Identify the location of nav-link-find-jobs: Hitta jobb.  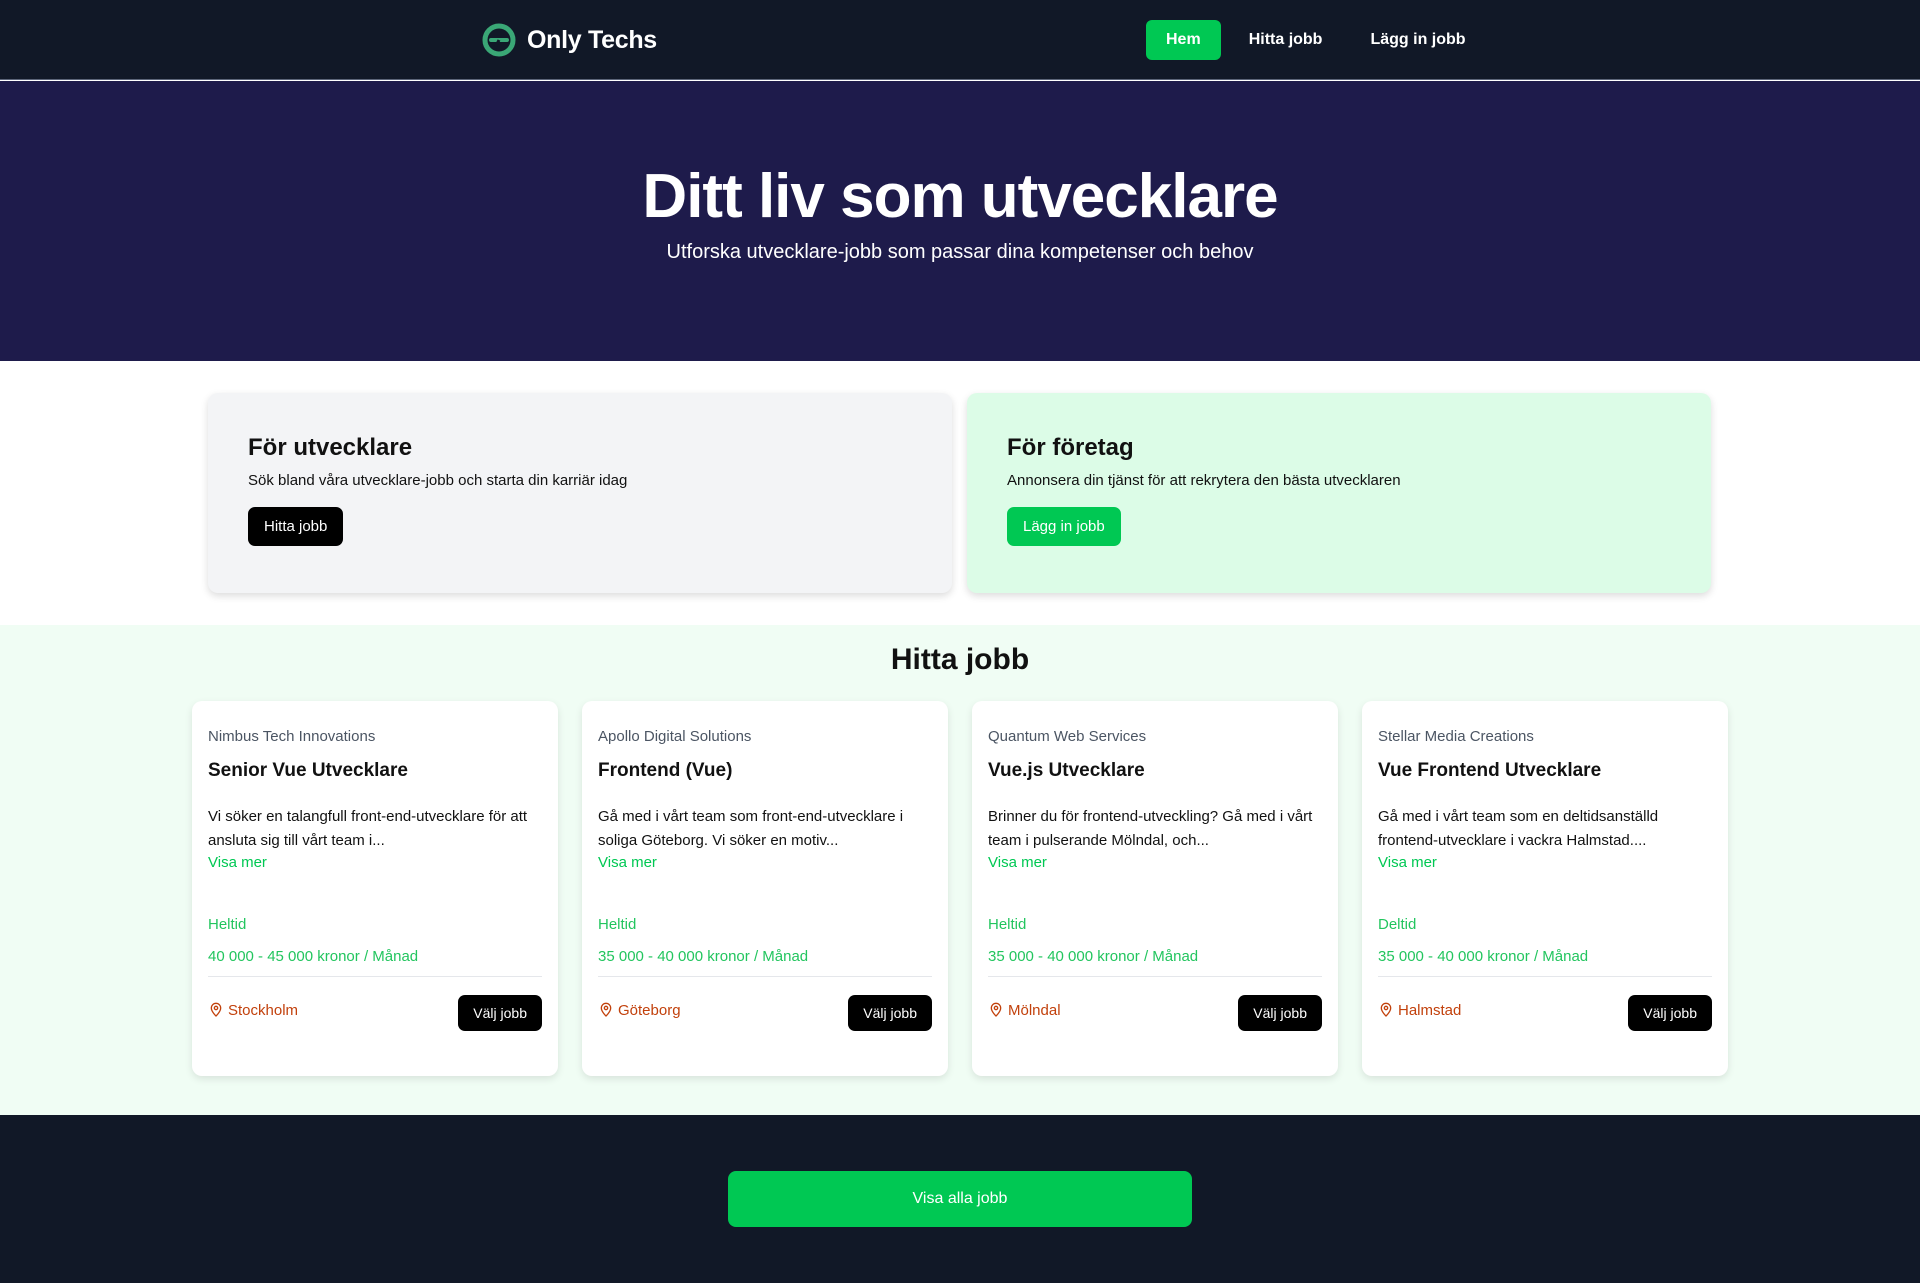
(1286, 40).